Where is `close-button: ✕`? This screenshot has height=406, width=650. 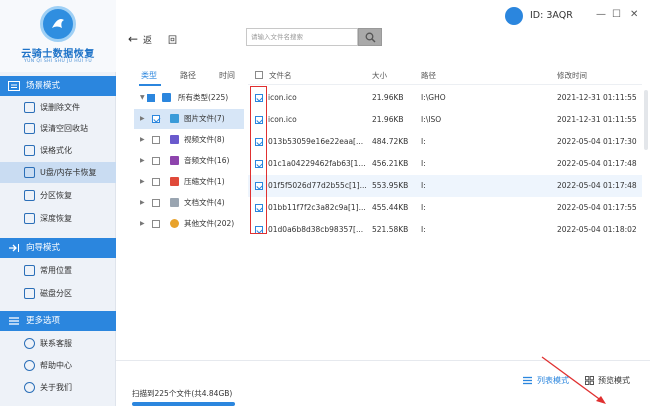
close-button: ✕ is located at coordinates (634, 14).